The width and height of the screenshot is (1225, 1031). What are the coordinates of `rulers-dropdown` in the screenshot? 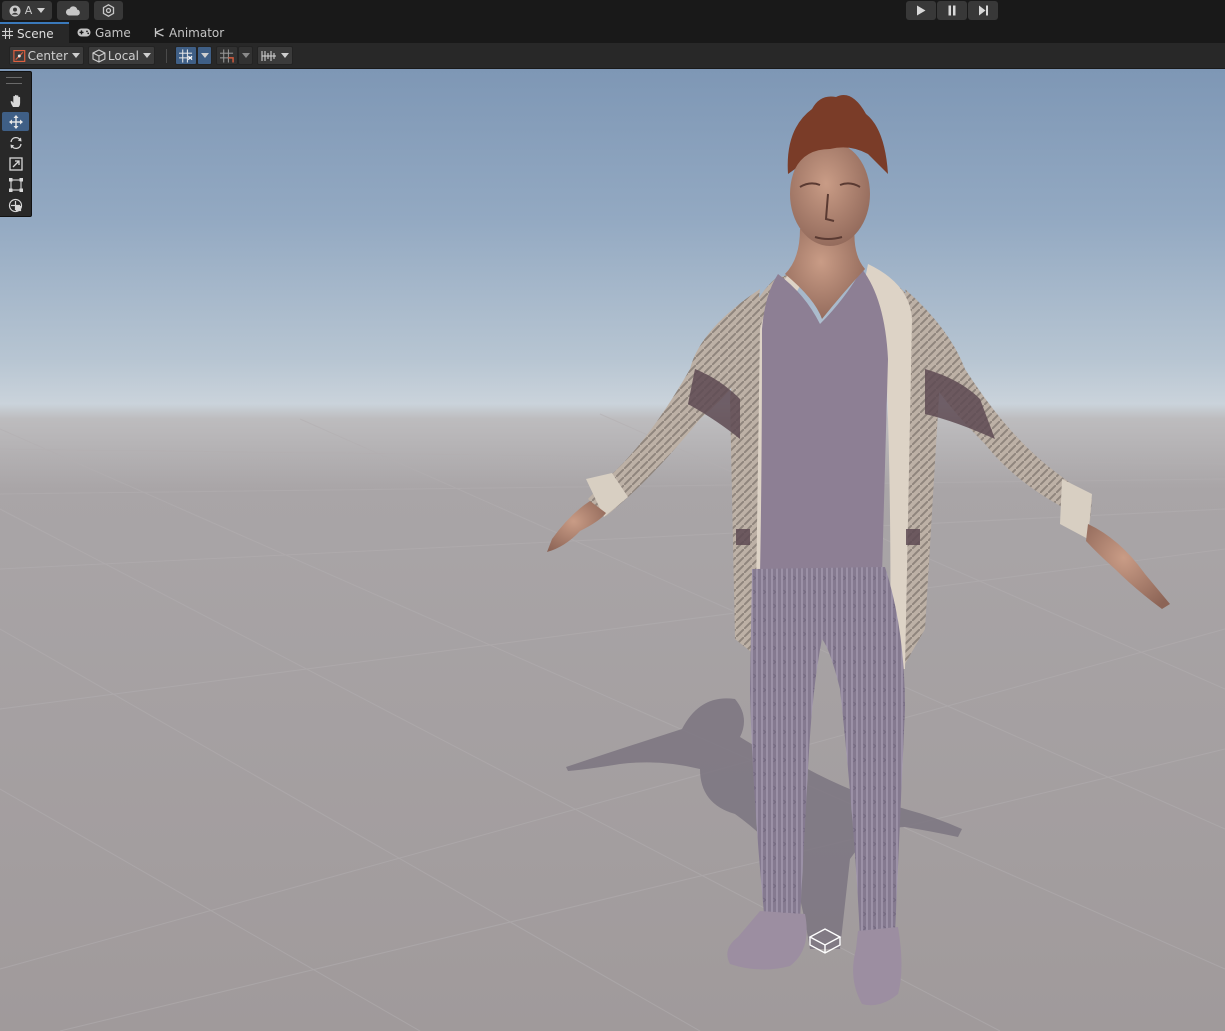 It's located at (275, 55).